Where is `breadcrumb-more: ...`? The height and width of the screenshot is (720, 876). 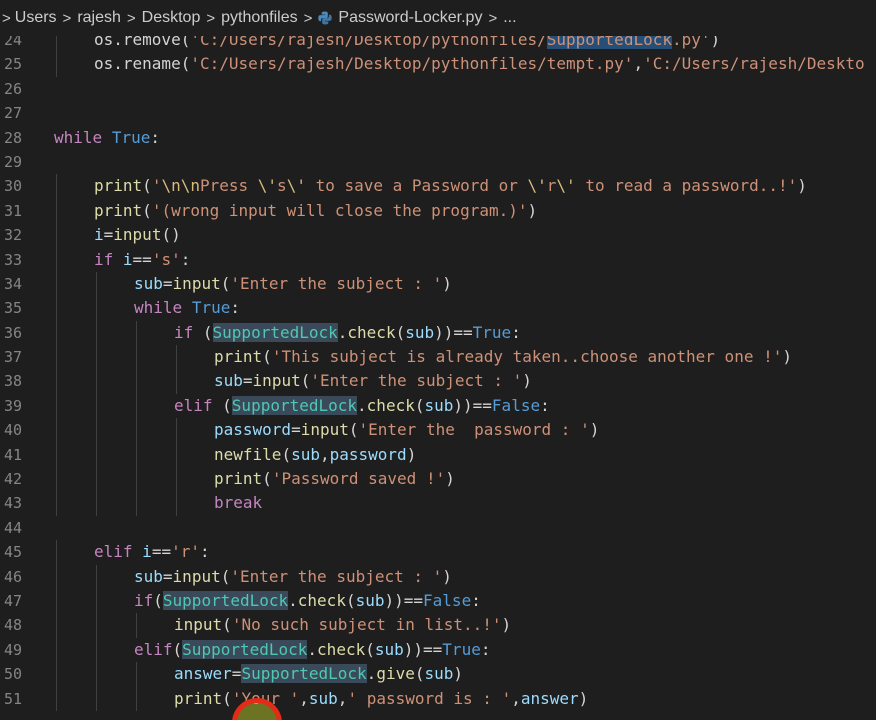
breadcrumb-more: ... is located at coordinates (509, 18).